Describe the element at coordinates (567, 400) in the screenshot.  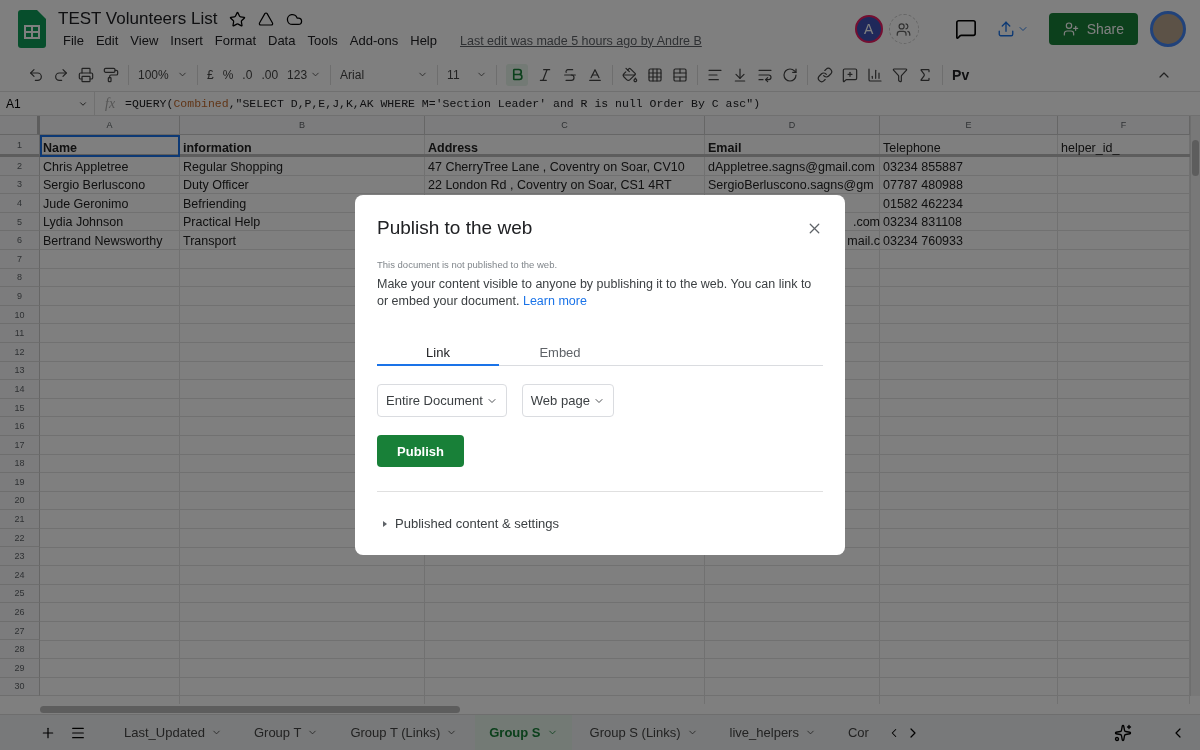
I see `dropdown: Web page` at that location.